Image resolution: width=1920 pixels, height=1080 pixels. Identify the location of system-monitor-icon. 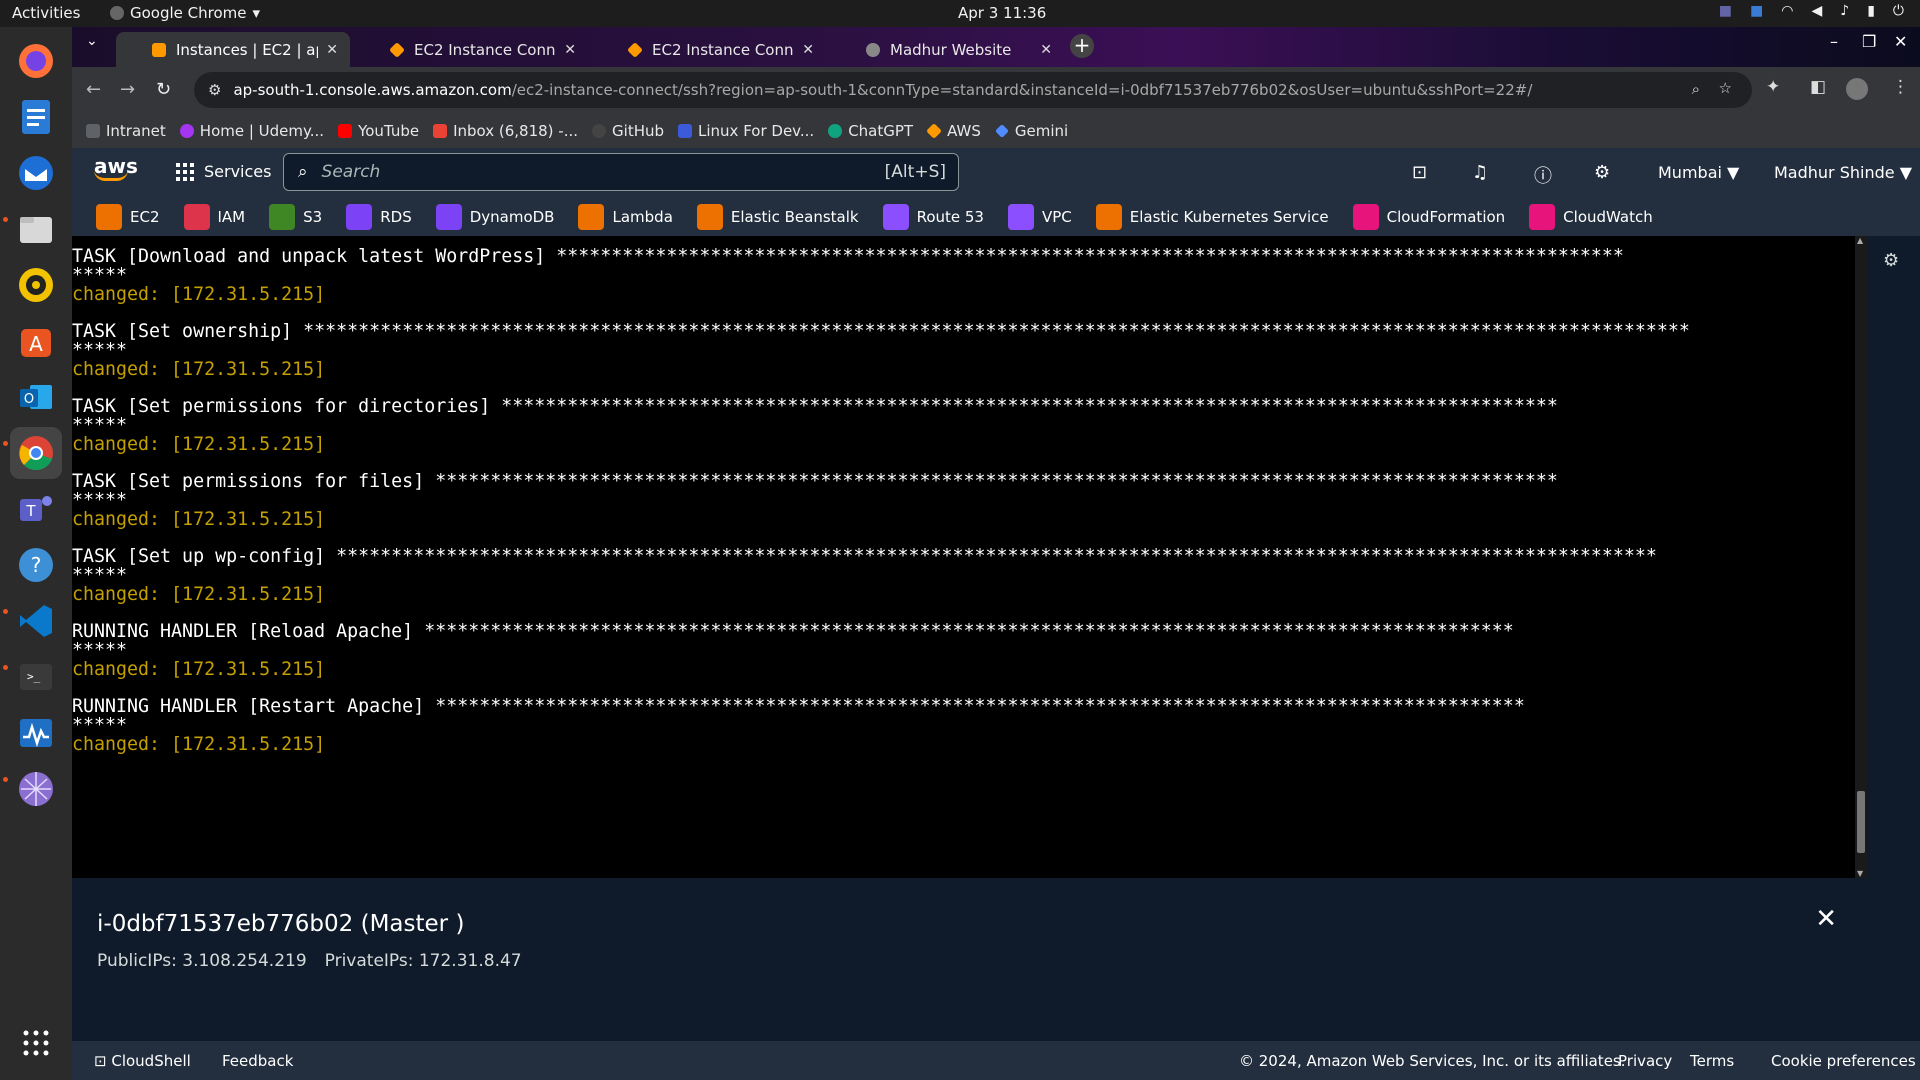
(36, 733).